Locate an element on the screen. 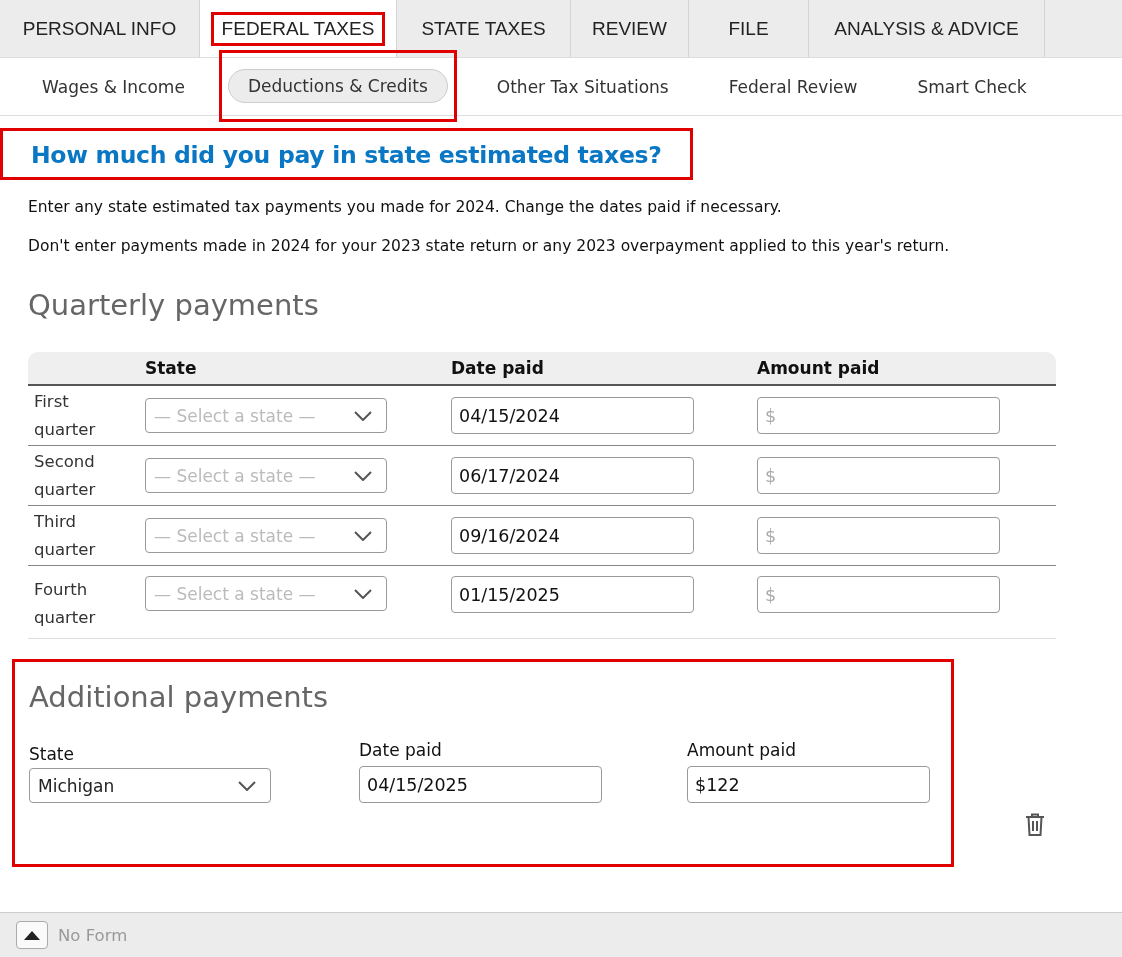 The image size is (1122, 957). instruction-text: Enter any state estimated tax payments you made for 2024. Change the dates paid if necessary. is located at coordinates (405, 207).